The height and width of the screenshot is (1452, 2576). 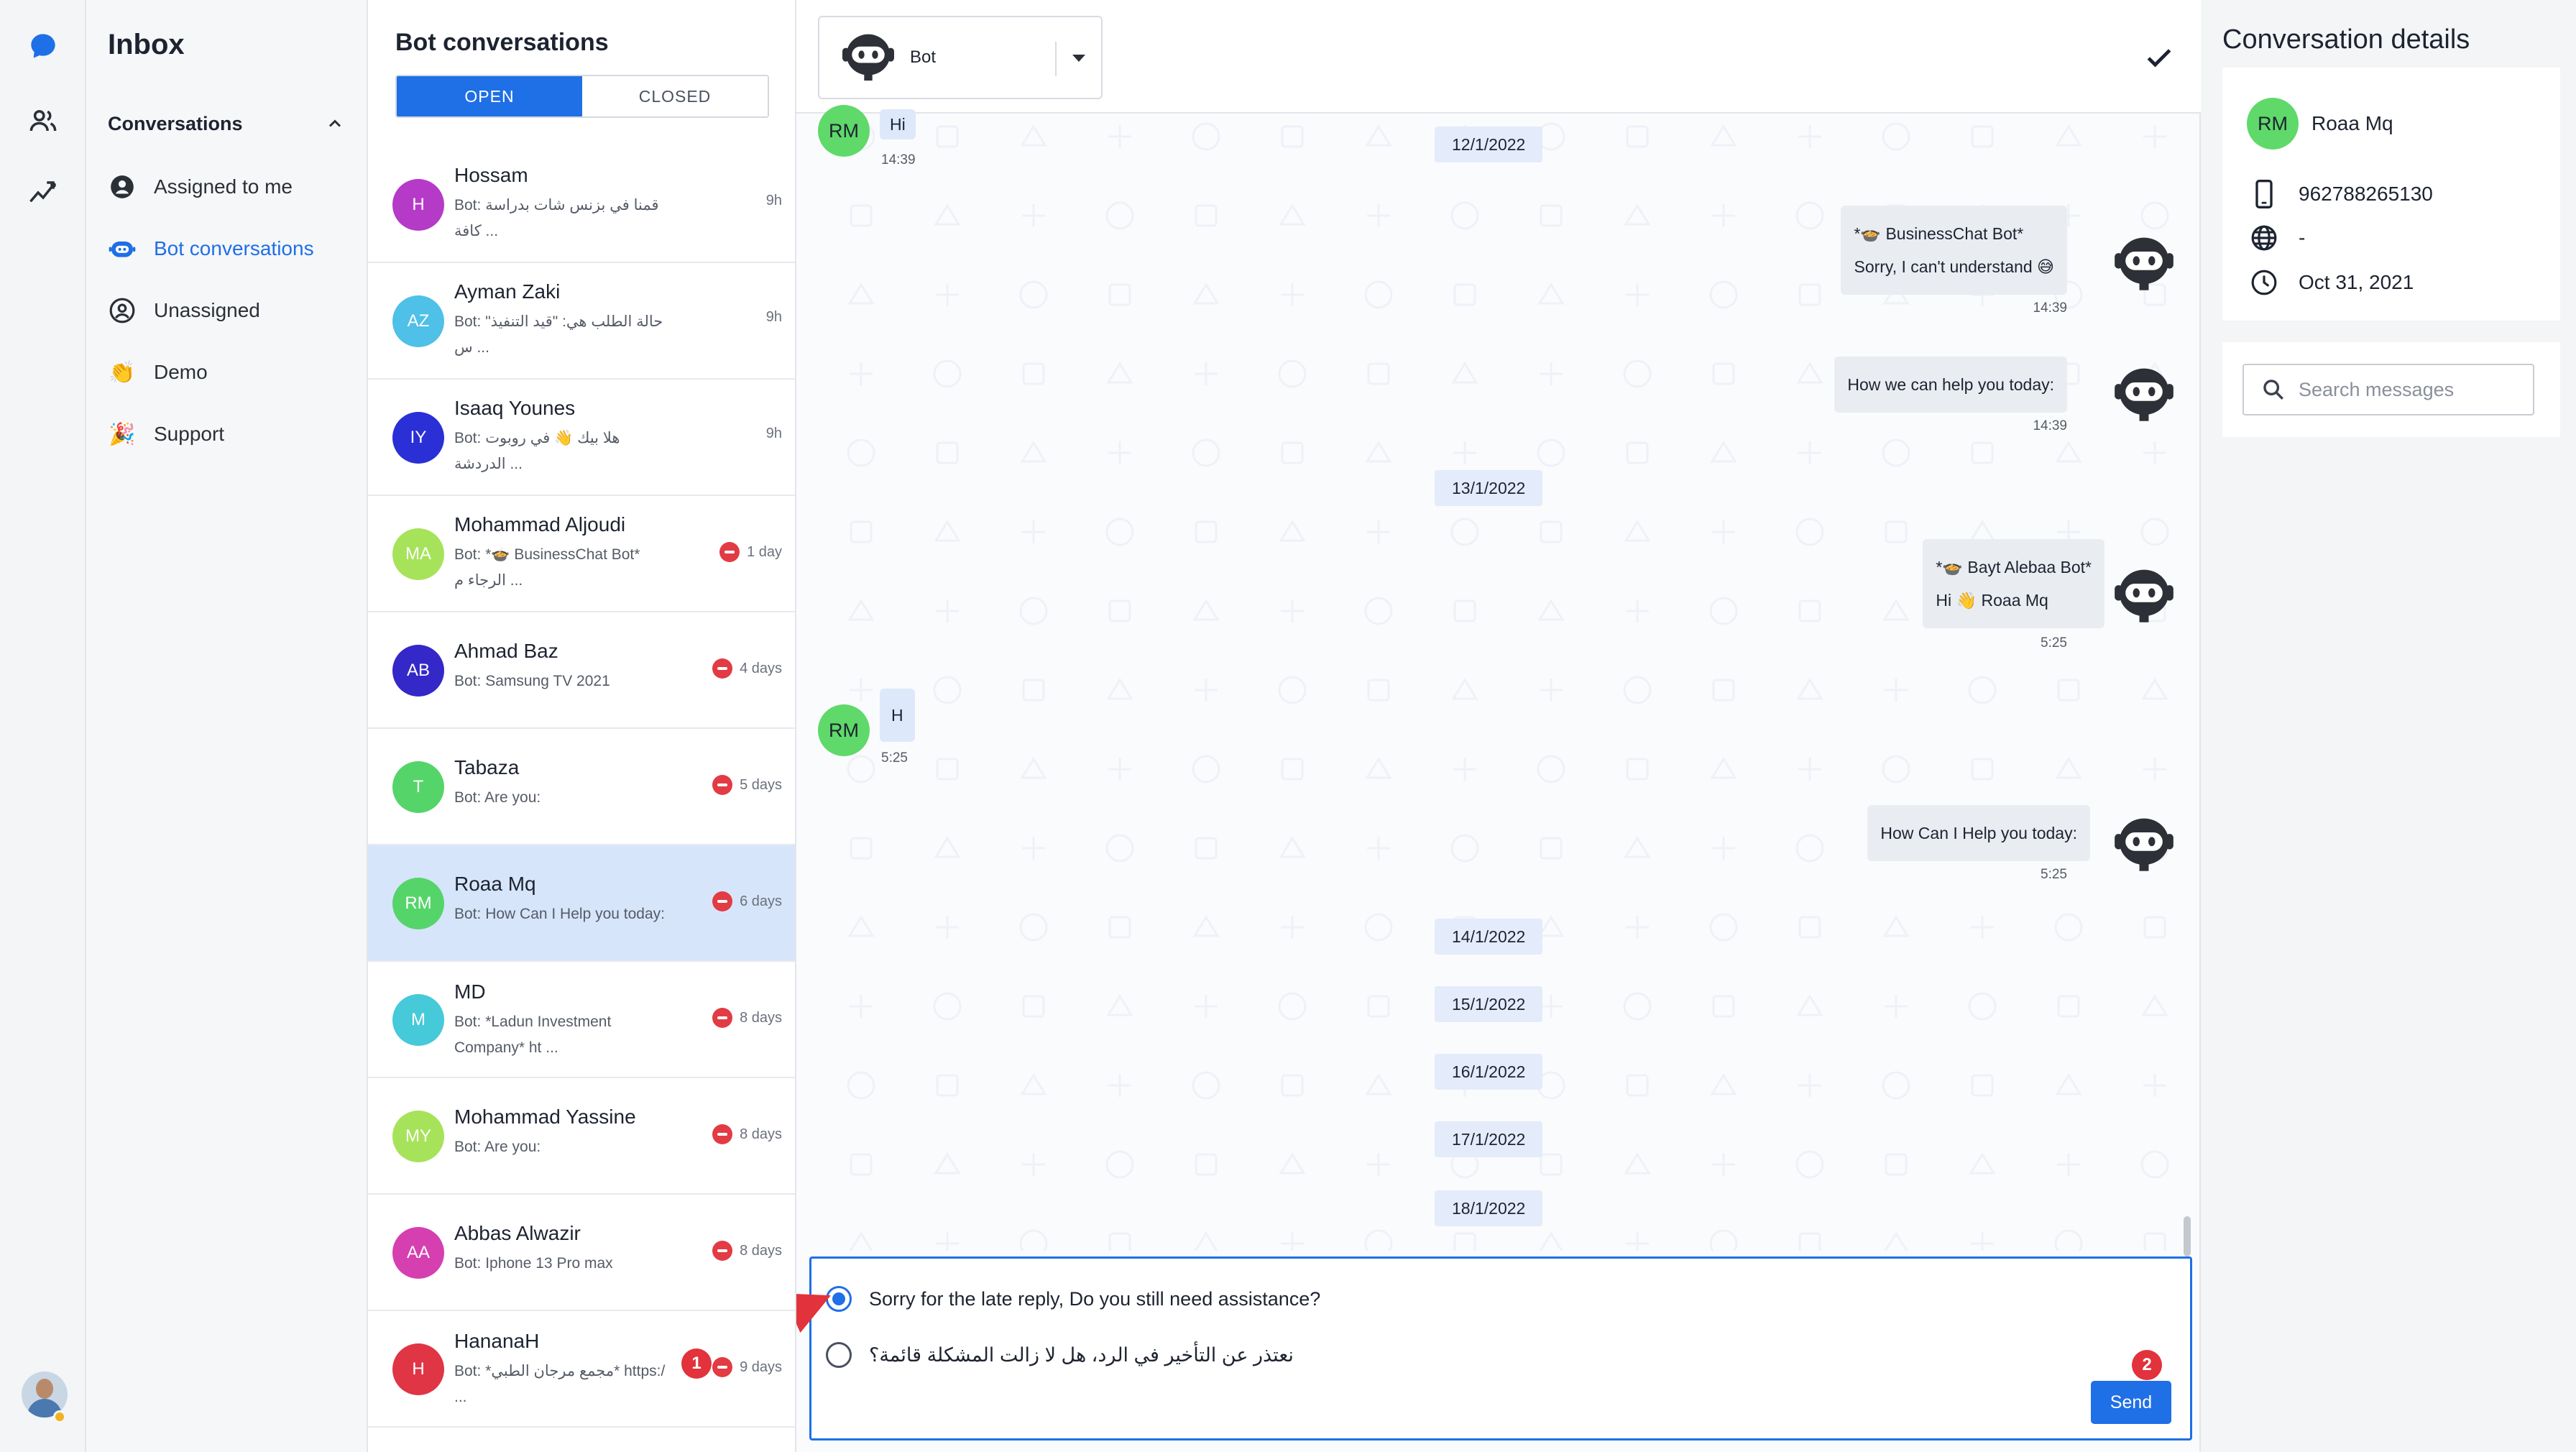 I want to click on party-popper-icon: 🎉, so click(x=122, y=434).